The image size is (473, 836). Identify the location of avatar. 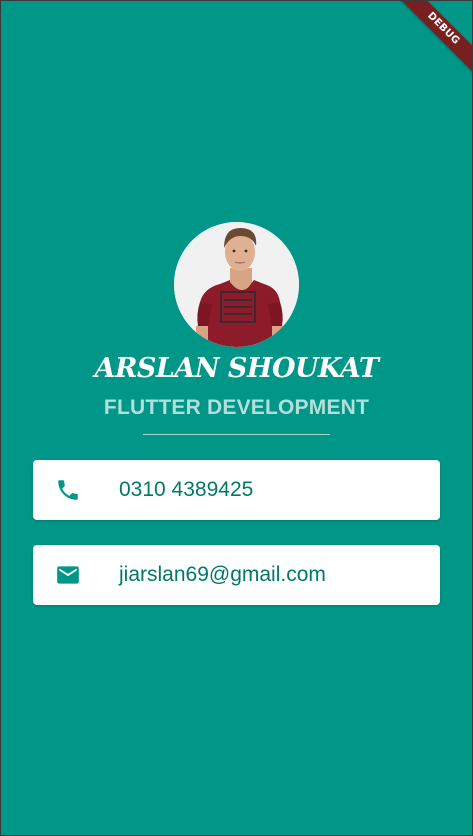
(236, 284).